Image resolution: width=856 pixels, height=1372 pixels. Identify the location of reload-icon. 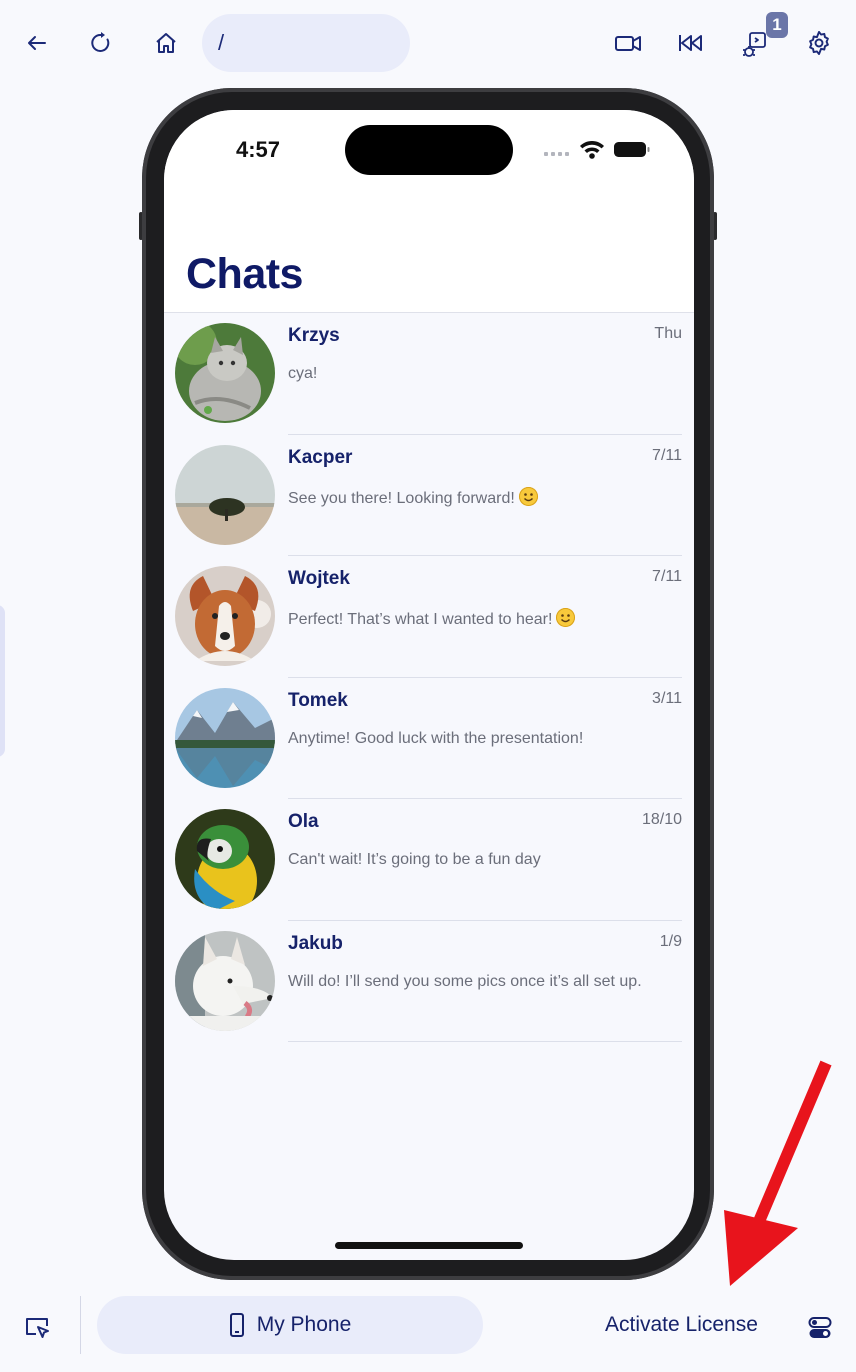
(101, 43).